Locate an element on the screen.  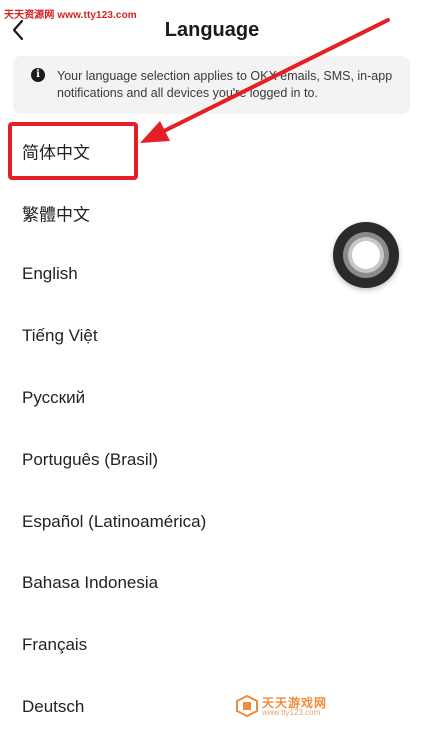
language-label: Français is located at coordinates (55, 645).